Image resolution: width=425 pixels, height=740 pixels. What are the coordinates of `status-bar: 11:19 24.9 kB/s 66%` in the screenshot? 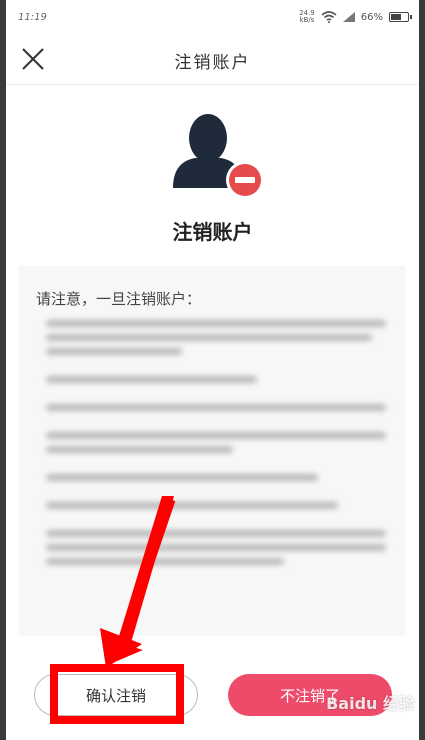 It's located at (212, 17).